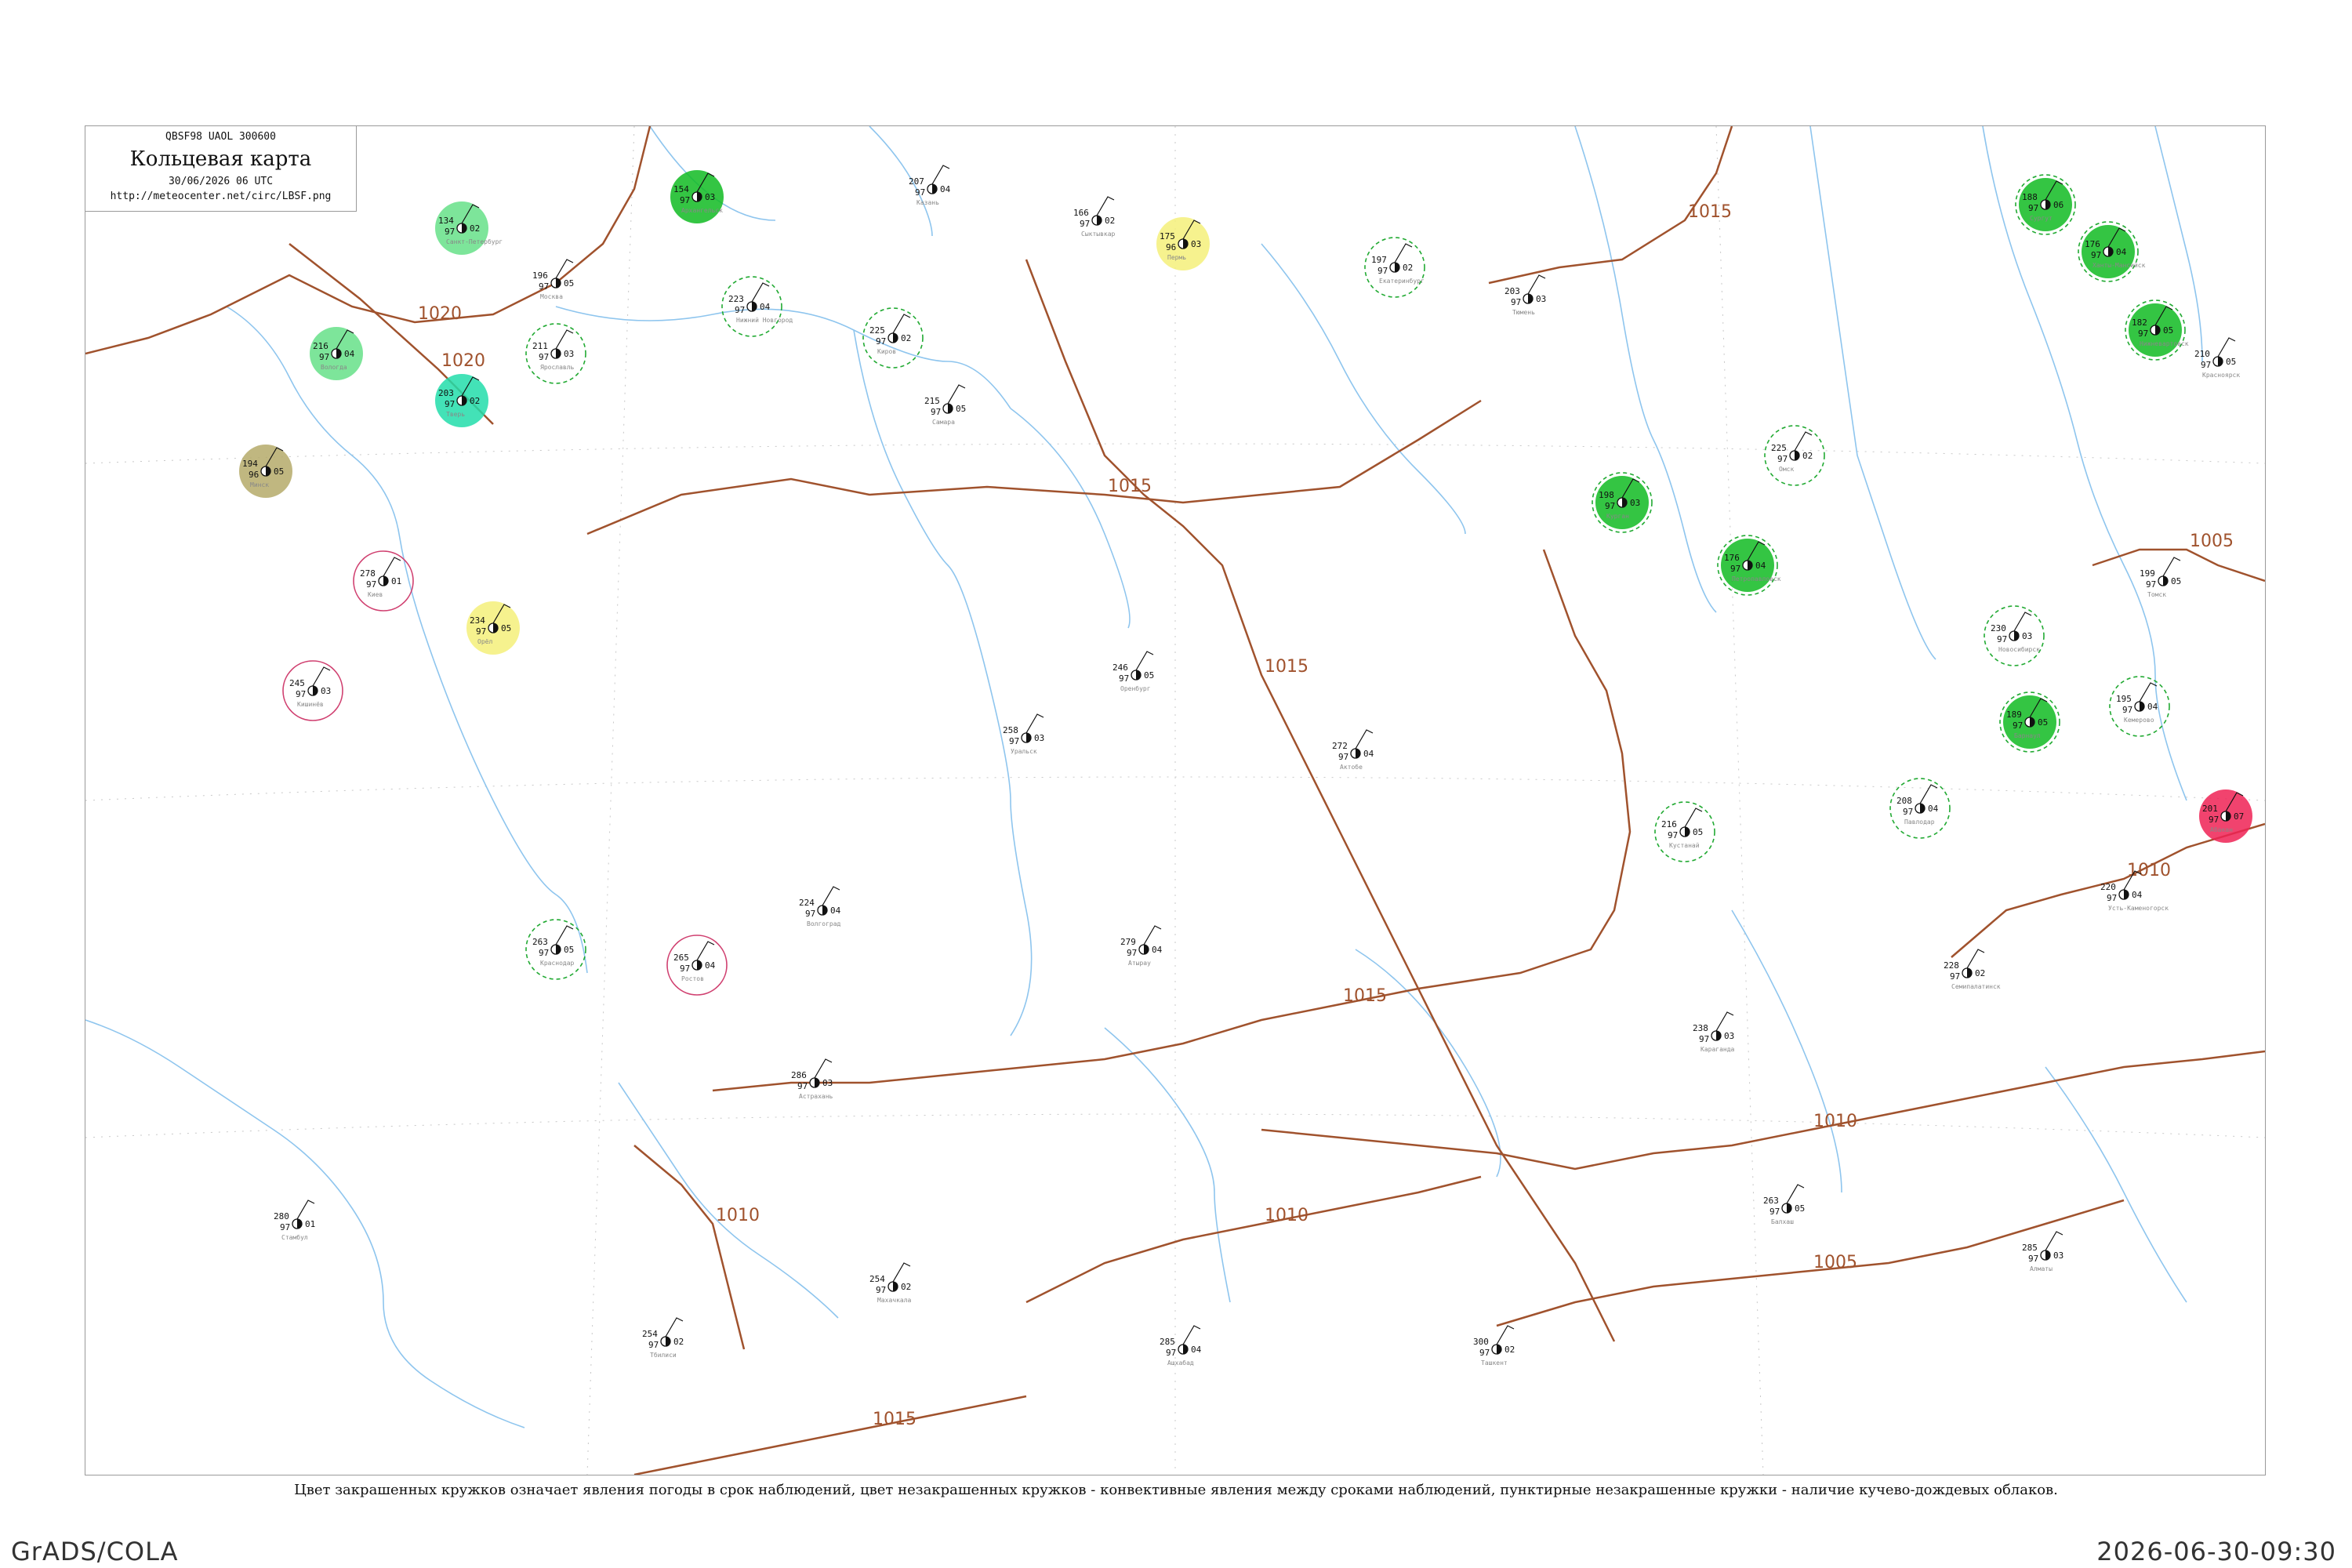  I want to click on station-marker: 13497 02 Санкт-Петербург, so click(469, 228).